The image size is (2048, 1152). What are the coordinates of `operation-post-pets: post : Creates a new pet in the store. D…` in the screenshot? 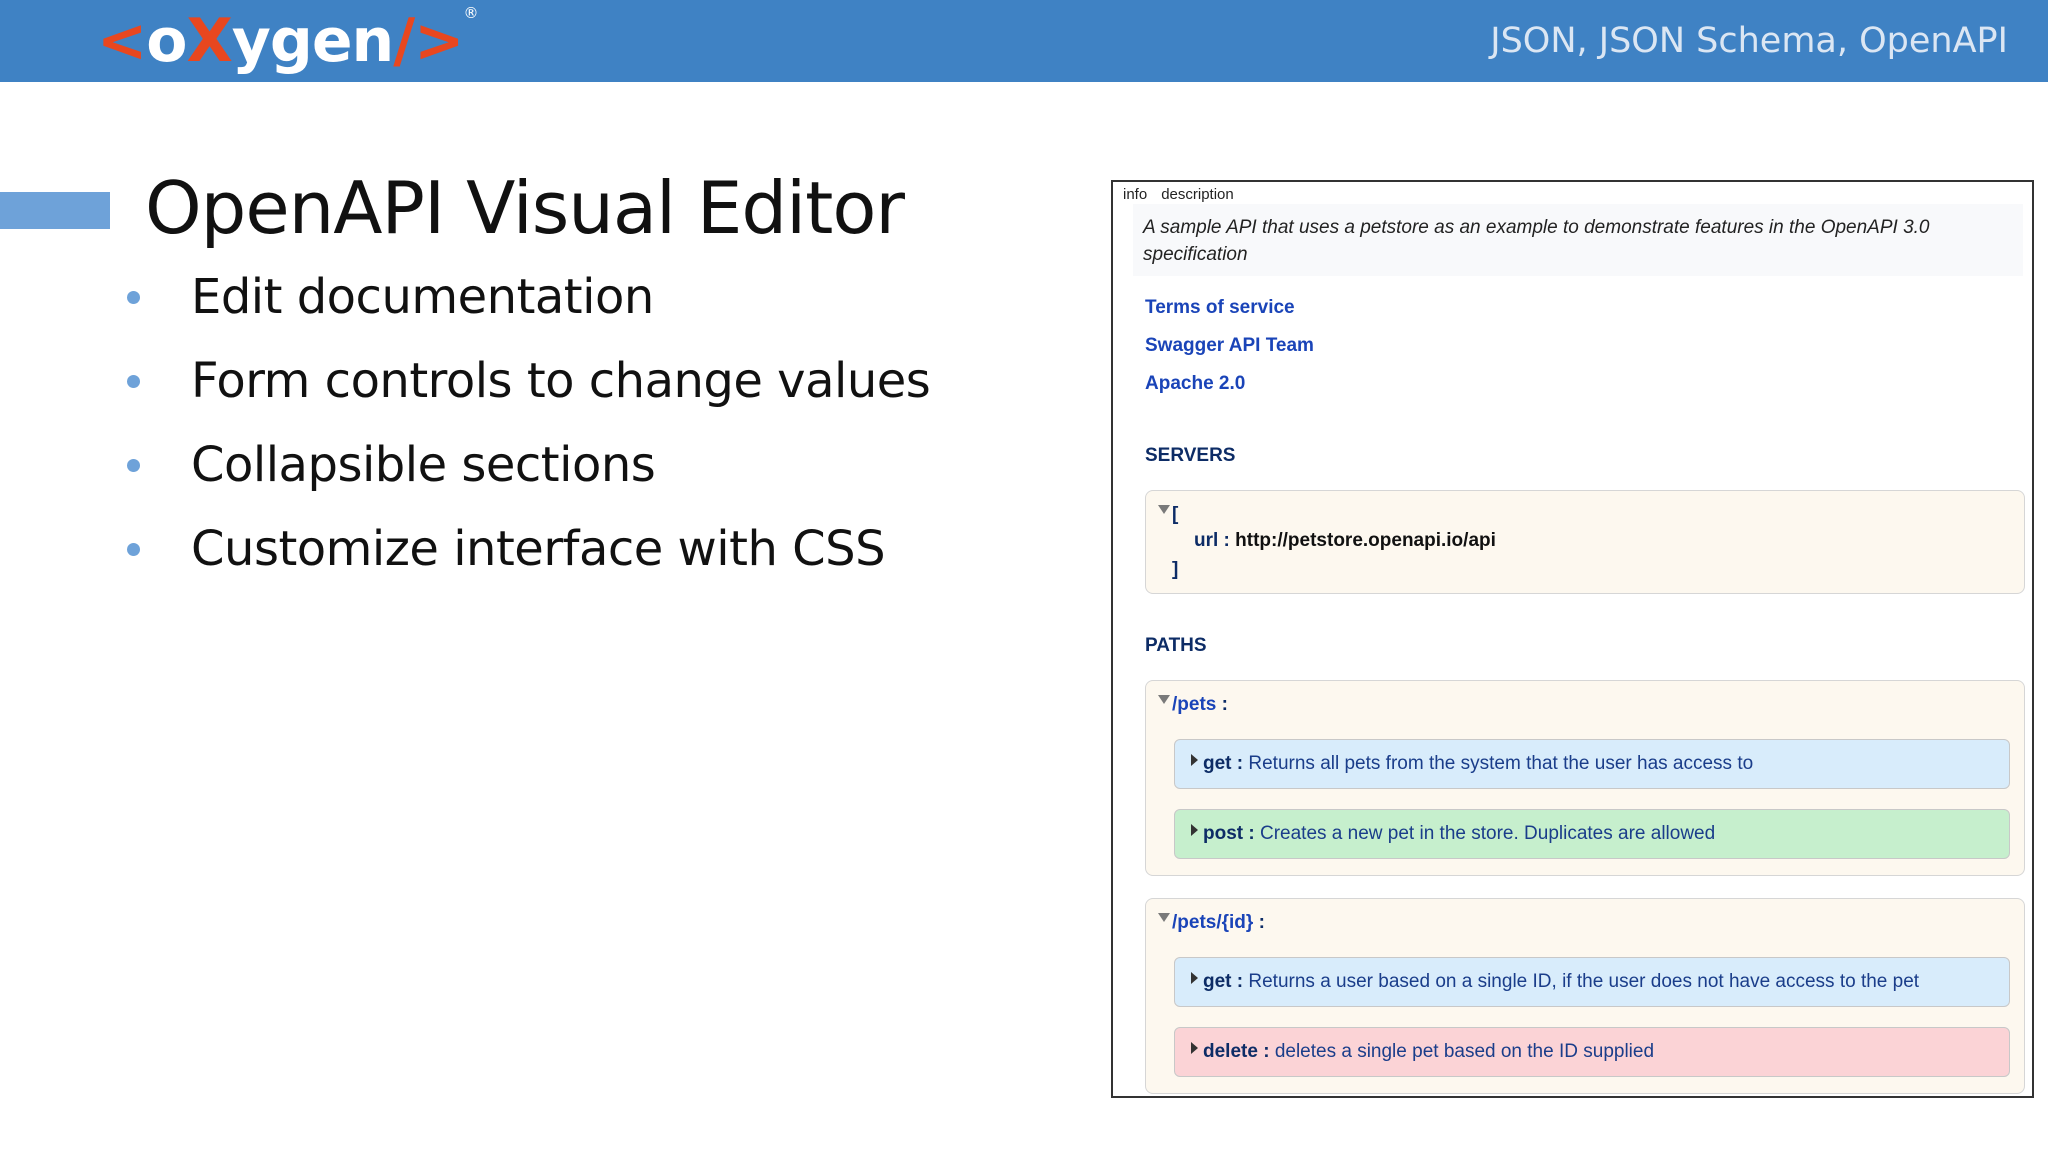 It's located at (1592, 834).